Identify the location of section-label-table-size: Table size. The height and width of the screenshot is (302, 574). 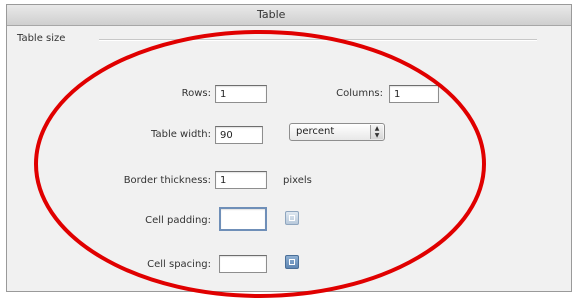
(41, 38).